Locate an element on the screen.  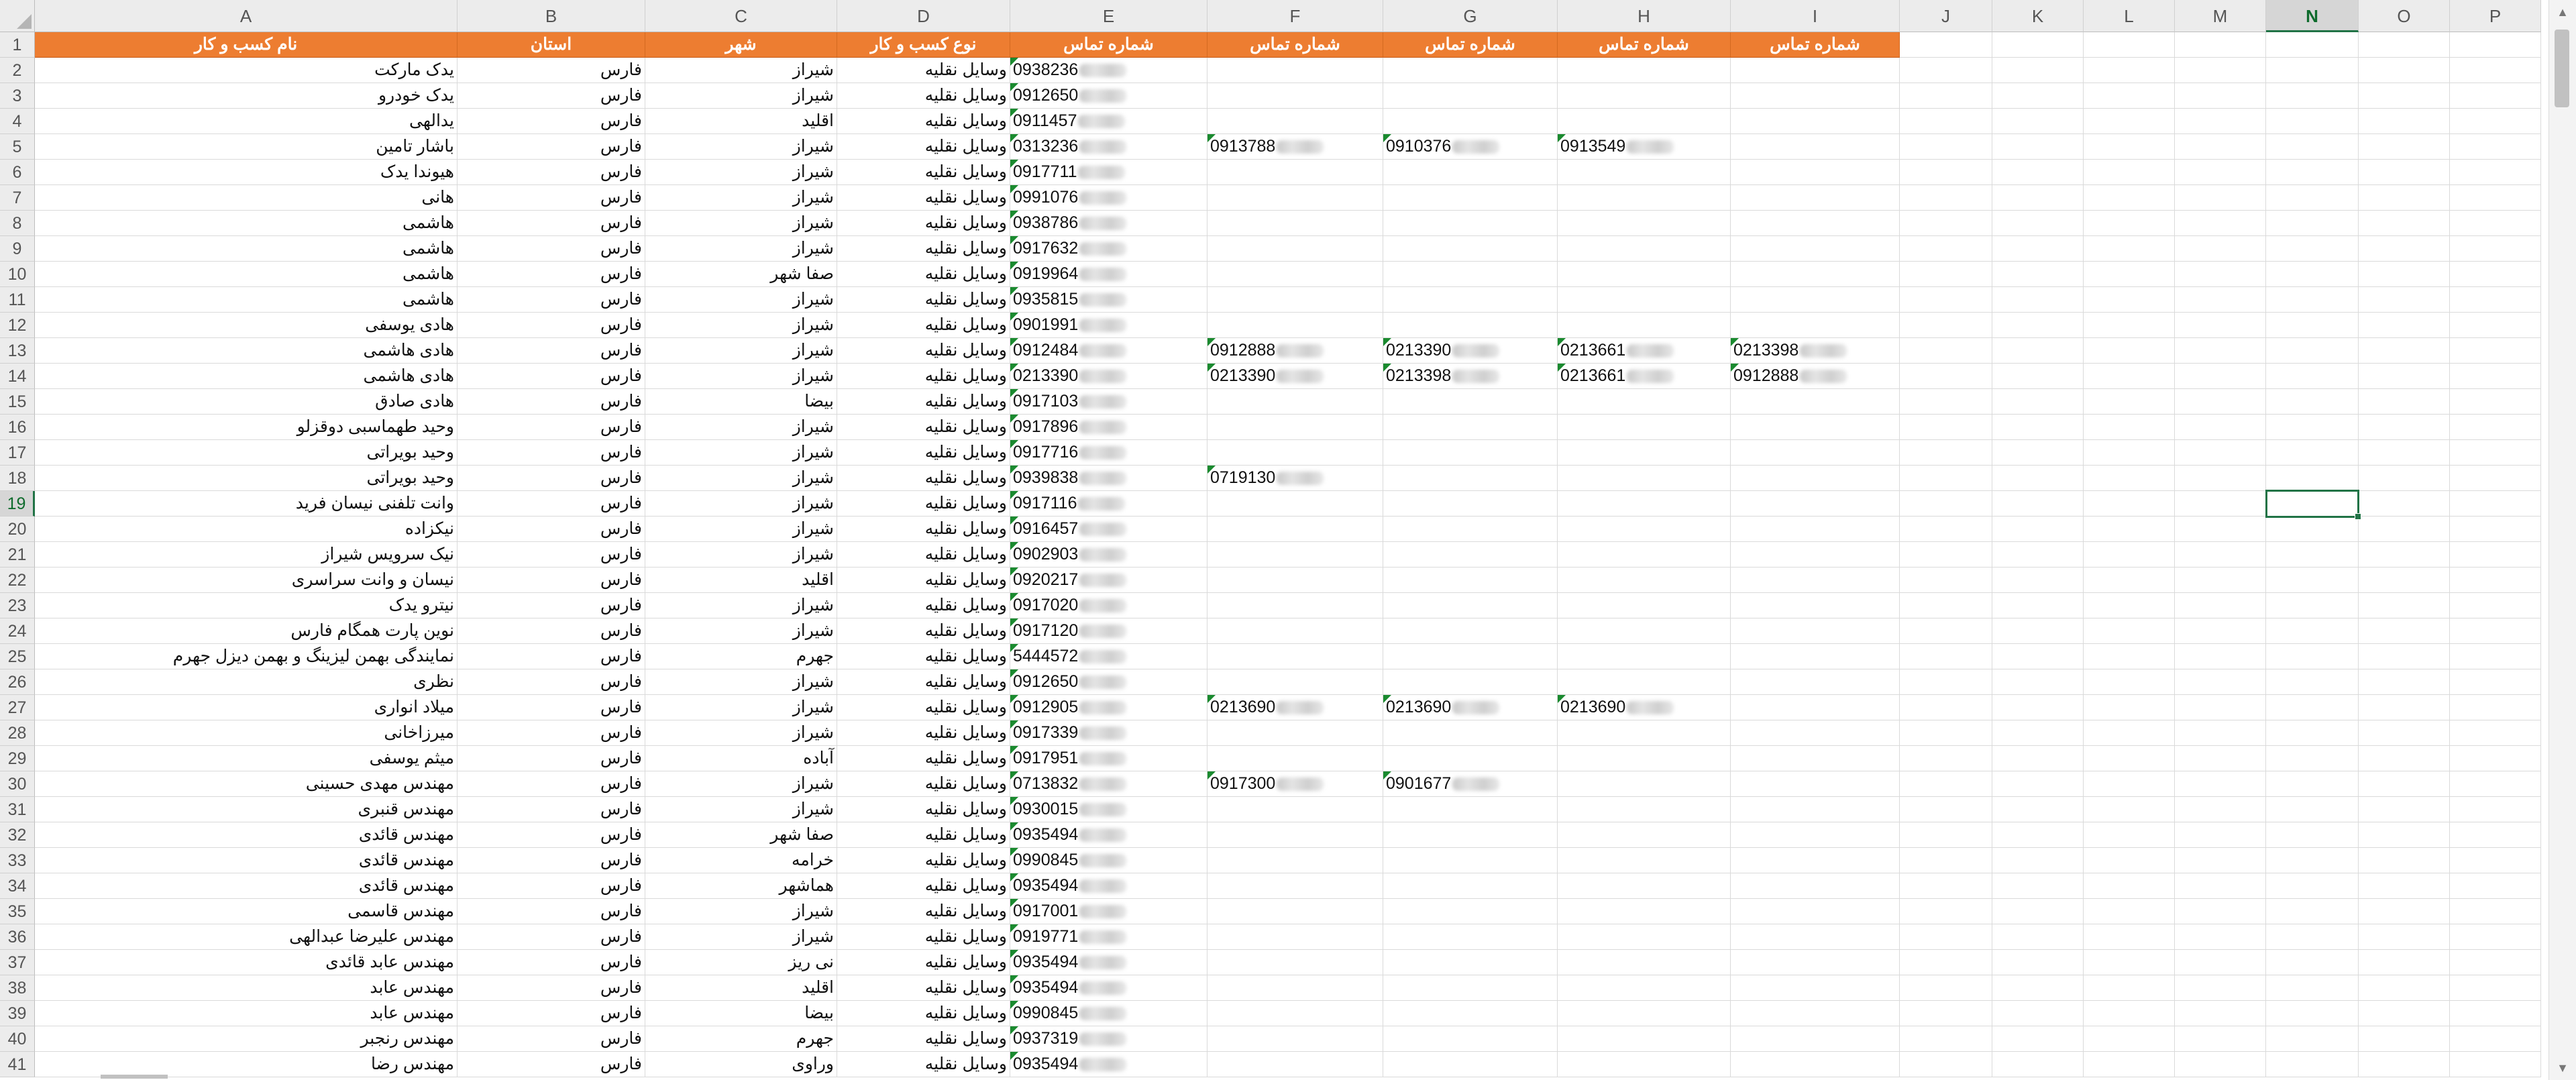
cell-k5 is located at coordinates (2038, 147).